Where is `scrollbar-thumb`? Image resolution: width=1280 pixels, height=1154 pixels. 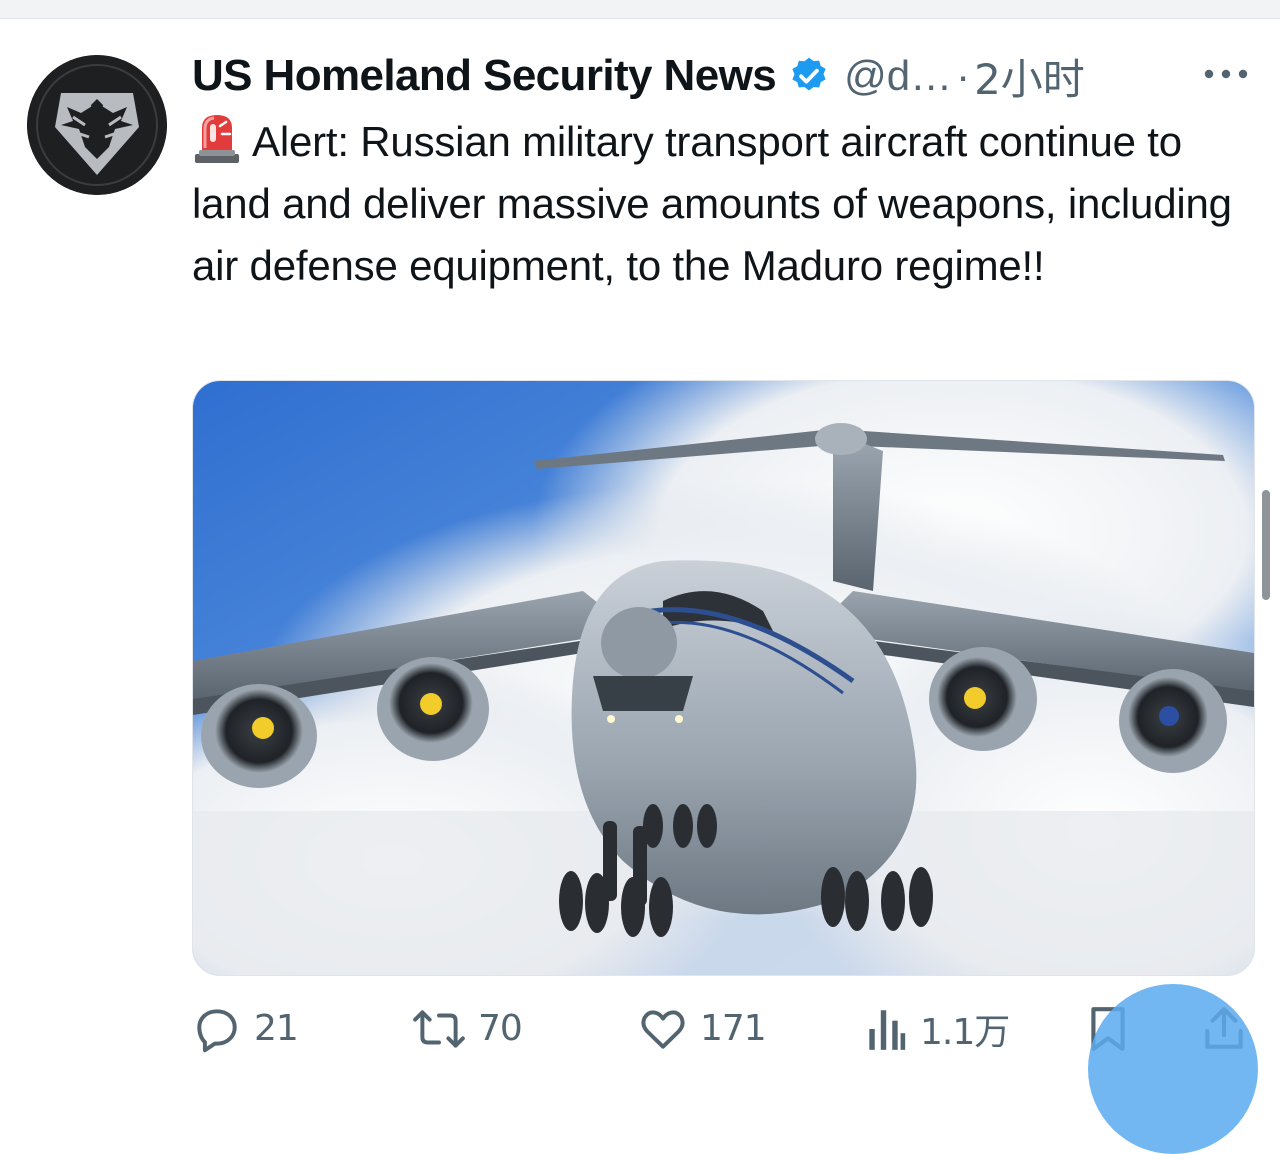
scrollbar-thumb is located at coordinates (1266, 545).